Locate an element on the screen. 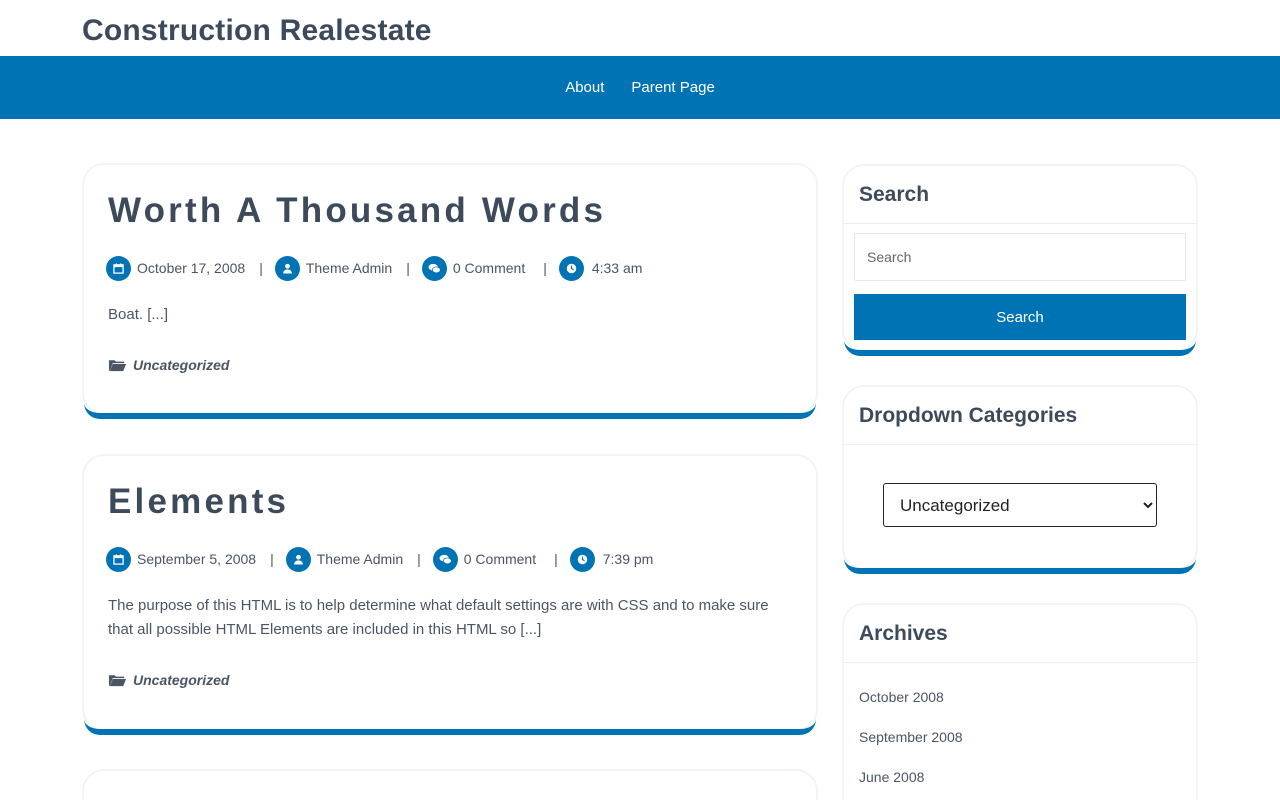 Image resolution: width=1280 pixels, height=800 pixels. post-time: 4:33 am is located at coordinates (600, 268).